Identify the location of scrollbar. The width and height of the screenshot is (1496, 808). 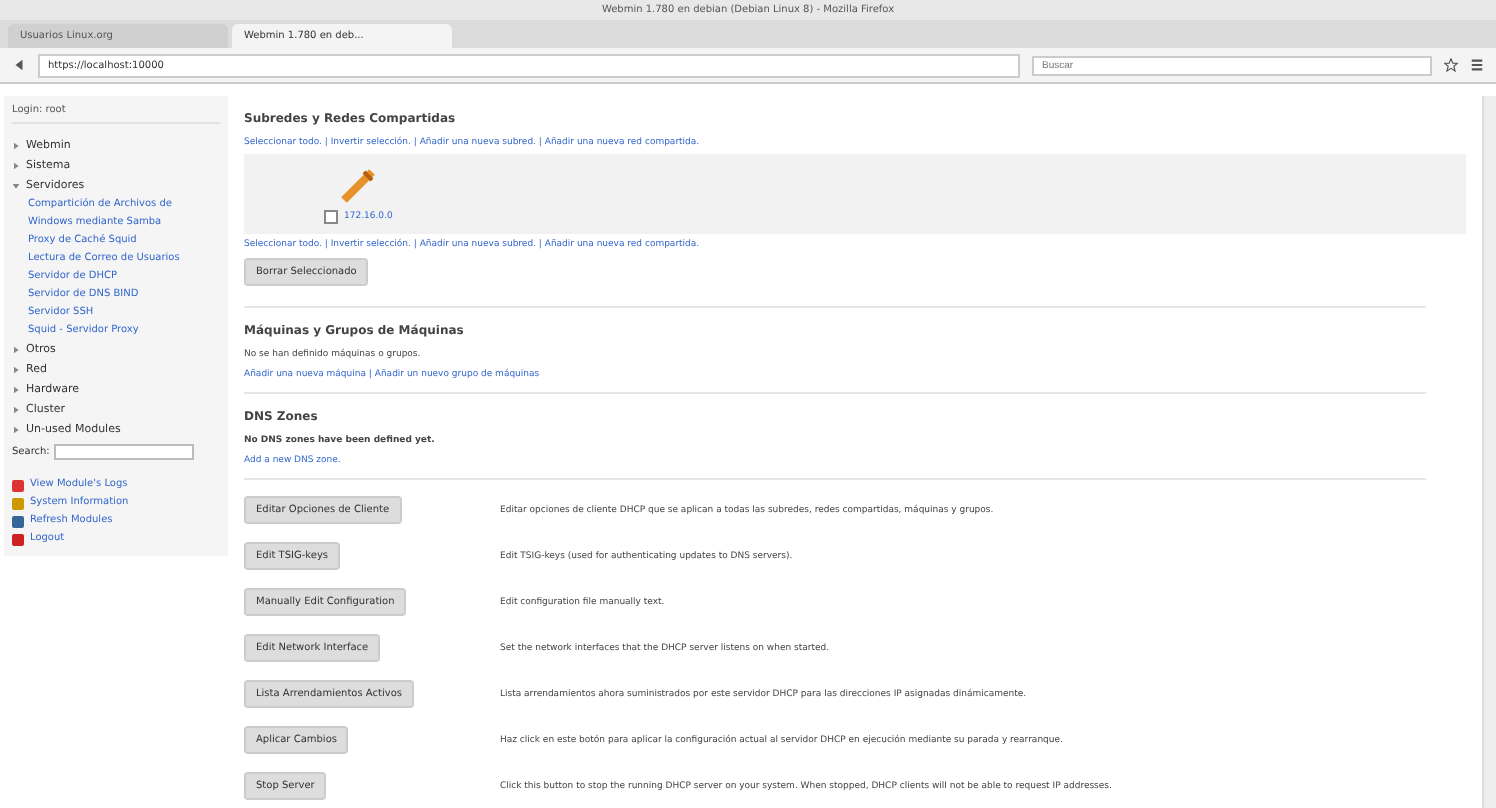
(1489, 452).